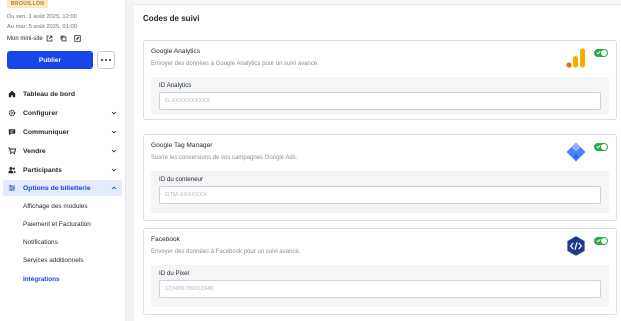 This screenshot has height=321, width=621. I want to click on cart-icon, so click(11, 151).